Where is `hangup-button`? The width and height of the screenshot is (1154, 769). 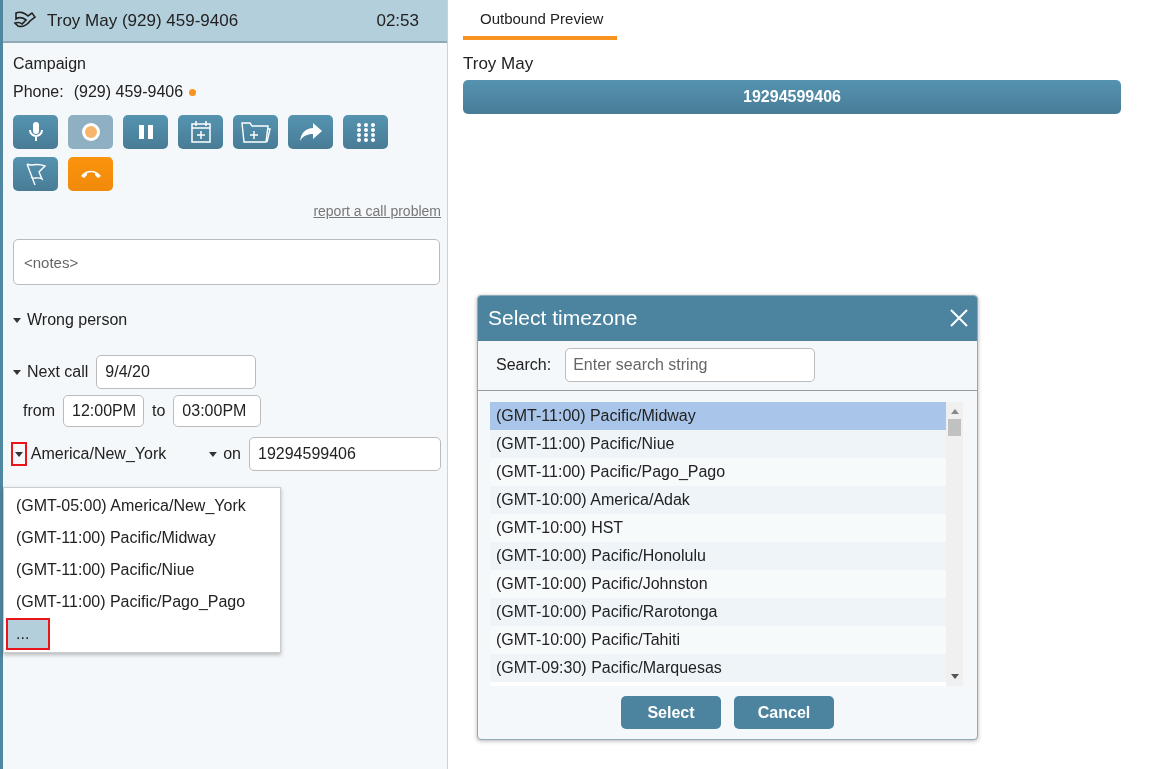 hangup-button is located at coordinates (90, 174).